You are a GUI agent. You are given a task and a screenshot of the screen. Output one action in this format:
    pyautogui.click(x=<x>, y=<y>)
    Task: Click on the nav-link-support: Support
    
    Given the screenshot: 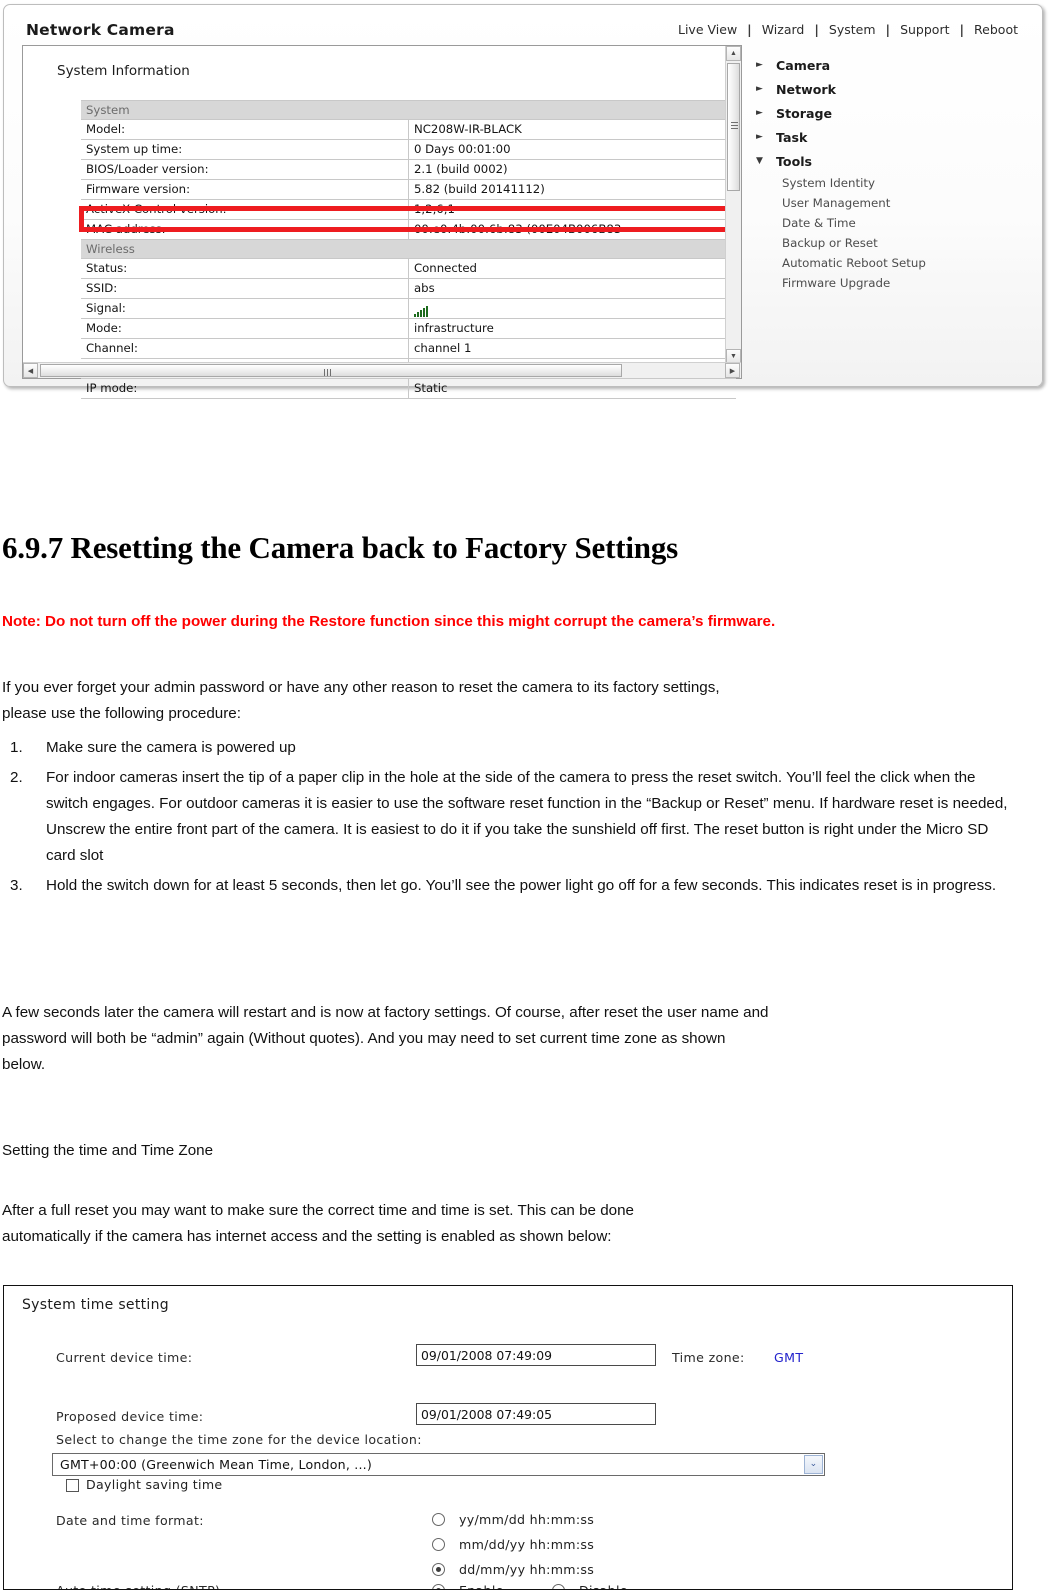 What is the action you would take?
    pyautogui.click(x=924, y=29)
    